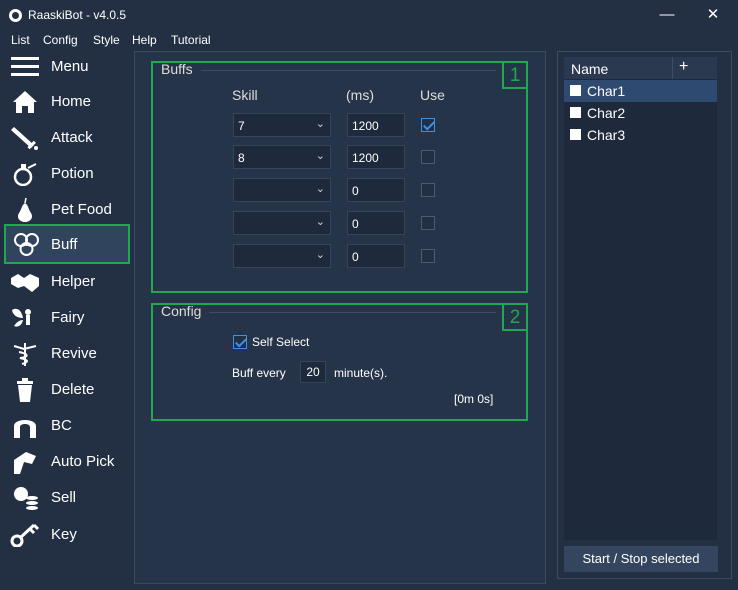 This screenshot has width=738, height=590. Describe the element at coordinates (667, 15) in the screenshot. I see `minimize-button: —` at that location.